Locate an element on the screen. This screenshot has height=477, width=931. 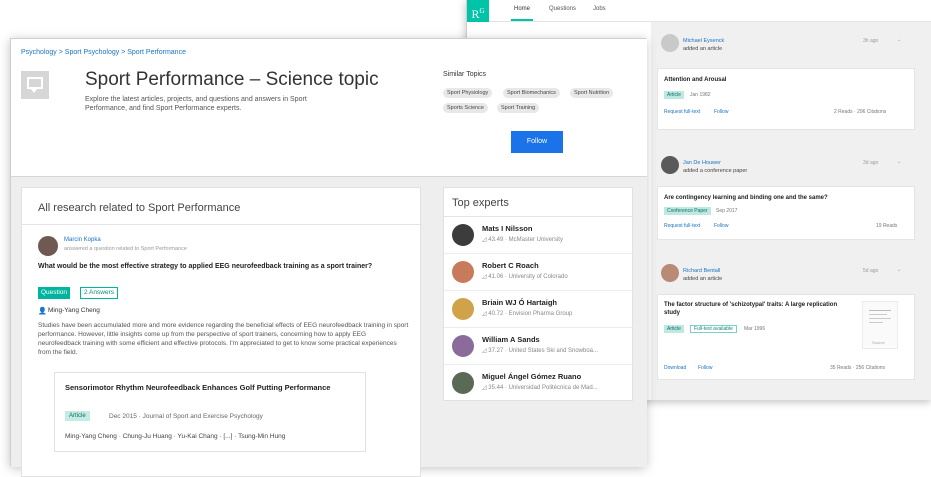
feed-title: Attention and Arousal is located at coordinates (695, 80).